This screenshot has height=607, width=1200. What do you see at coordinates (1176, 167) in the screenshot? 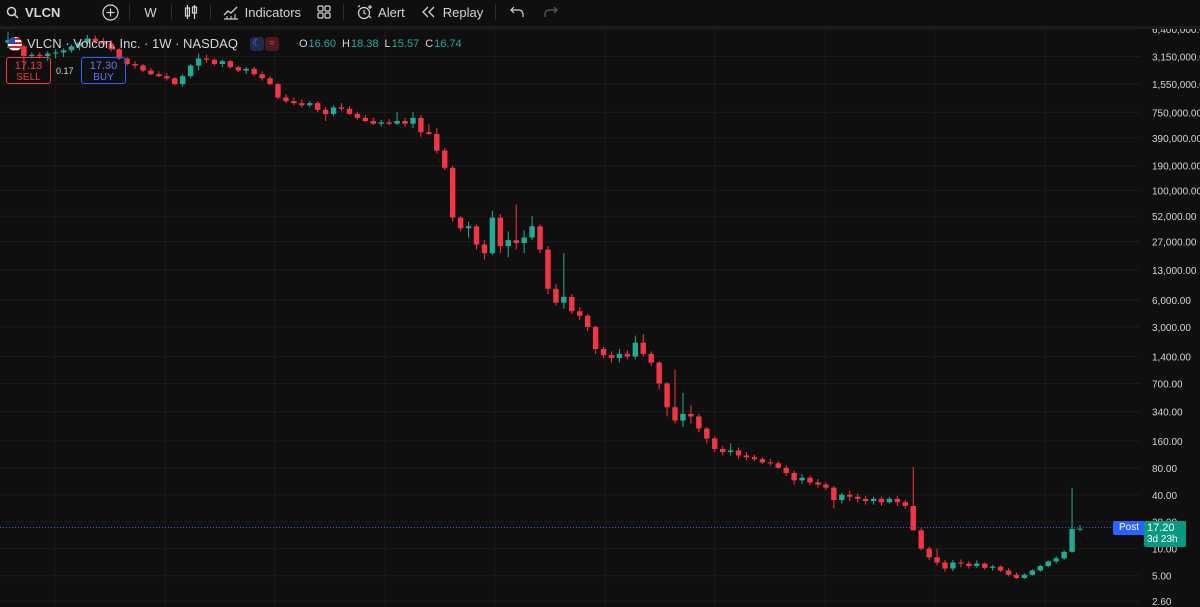
I see `y-tick-label: 190,000.00` at bounding box center [1176, 167].